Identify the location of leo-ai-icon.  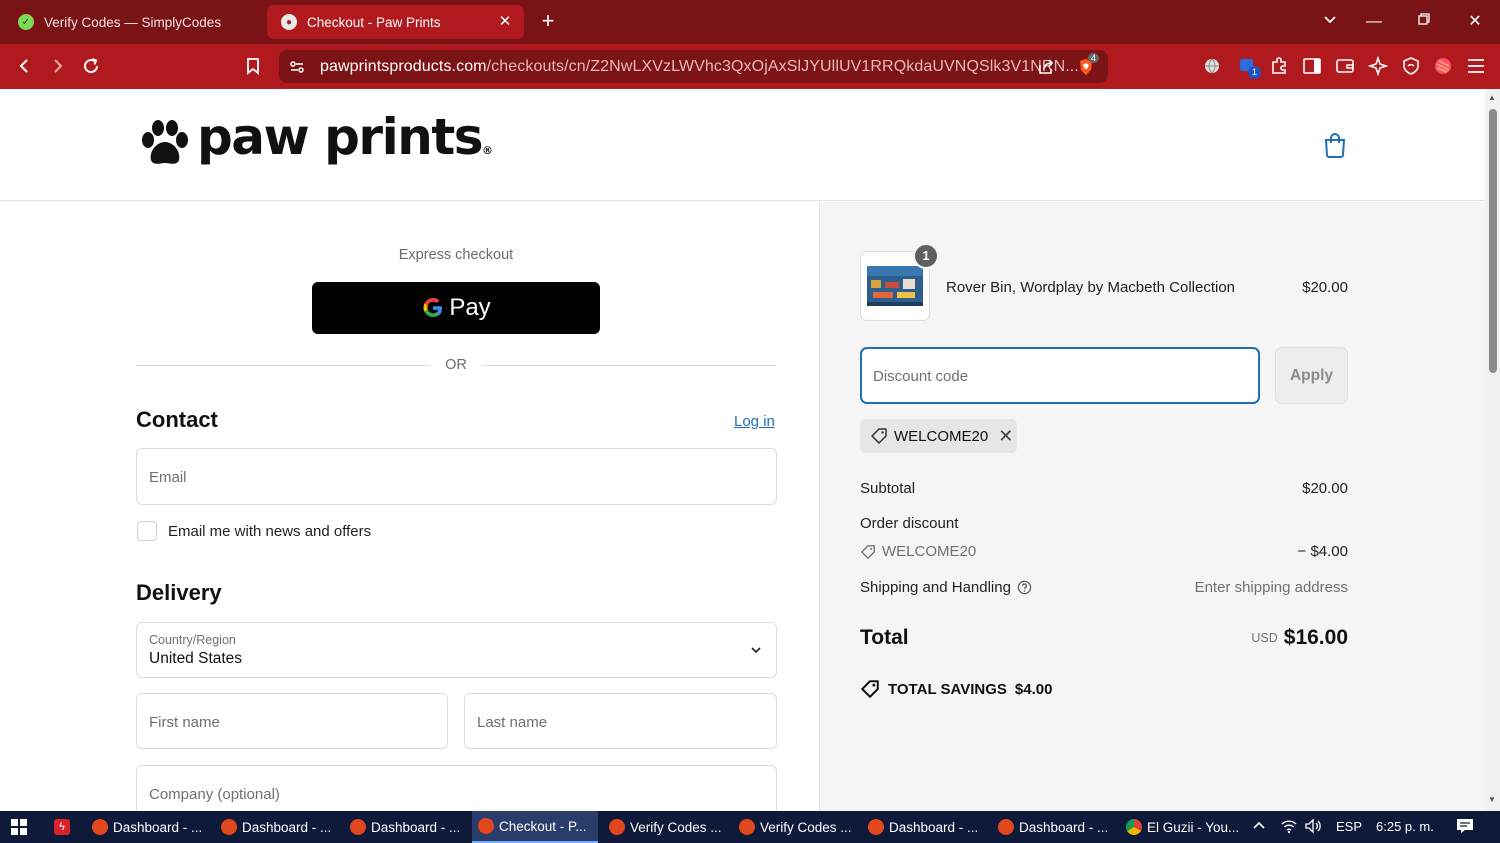
(1378, 66).